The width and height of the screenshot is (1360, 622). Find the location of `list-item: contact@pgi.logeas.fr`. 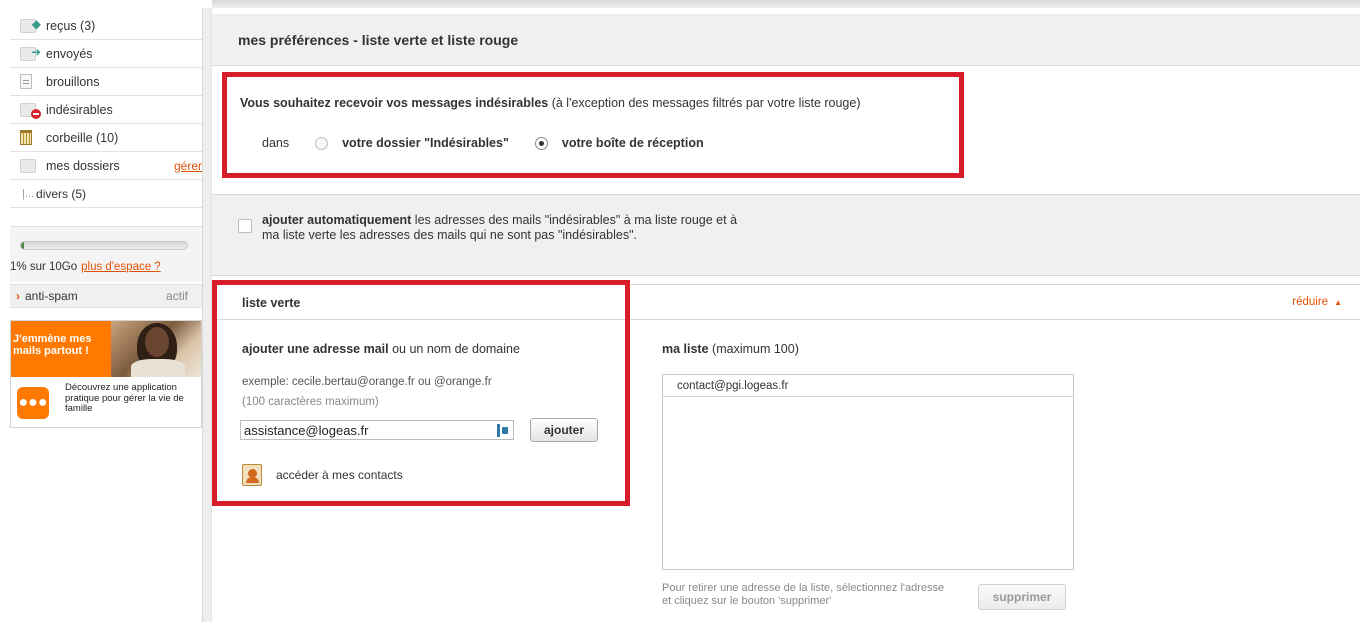

list-item: contact@pgi.logeas.fr is located at coordinates (868, 386).